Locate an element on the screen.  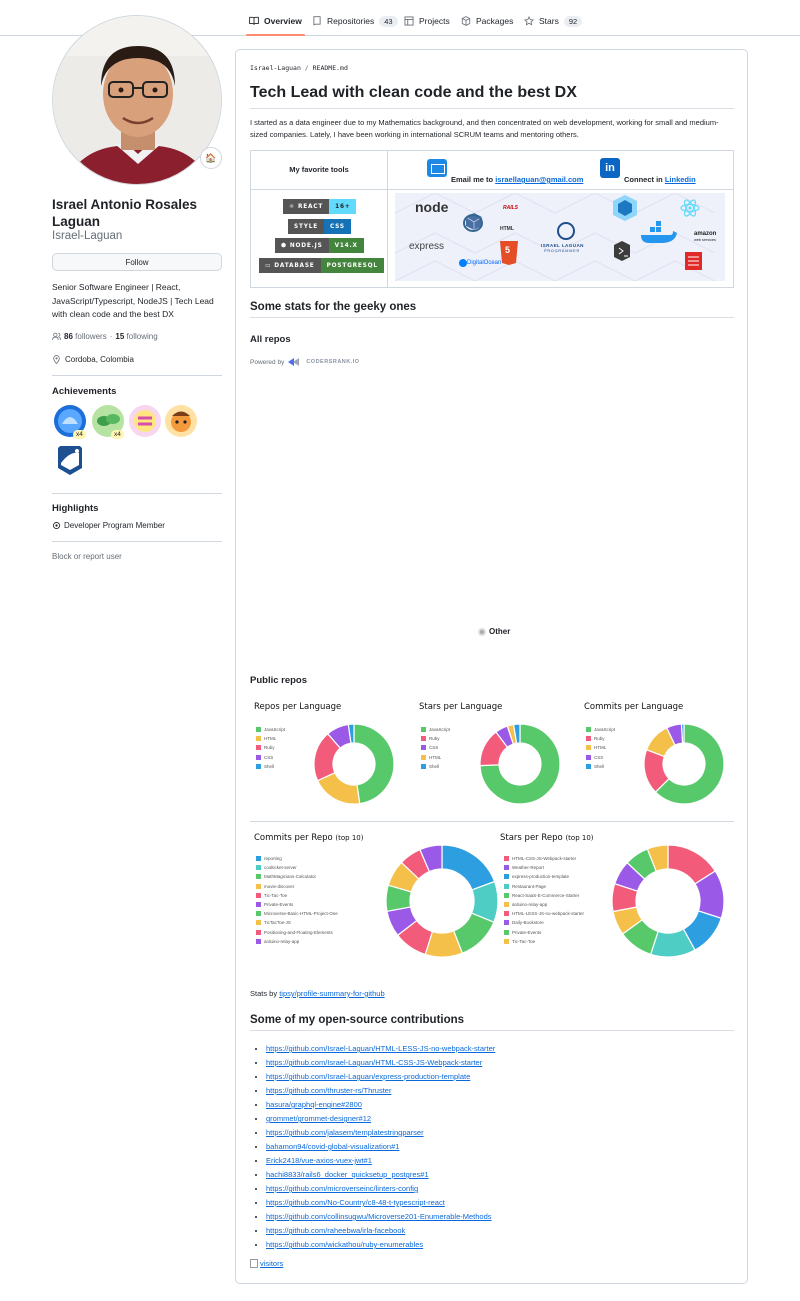
tab-stars: Stars 92 is located at coordinates (553, 21).